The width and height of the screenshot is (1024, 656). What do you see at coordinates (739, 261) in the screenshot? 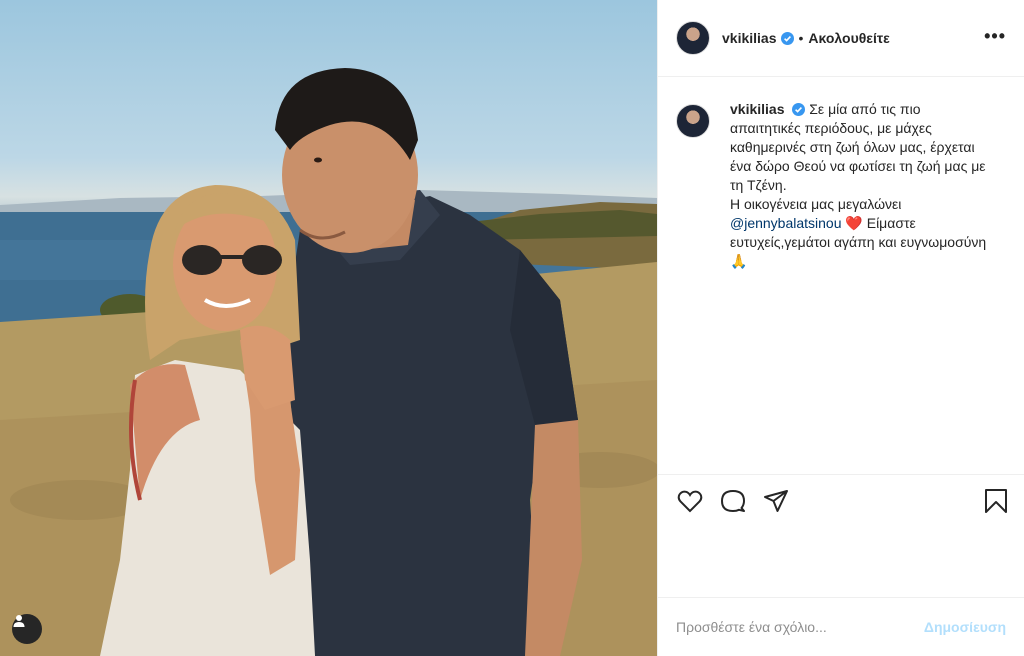
I see `pray-emoji: 🙏` at bounding box center [739, 261].